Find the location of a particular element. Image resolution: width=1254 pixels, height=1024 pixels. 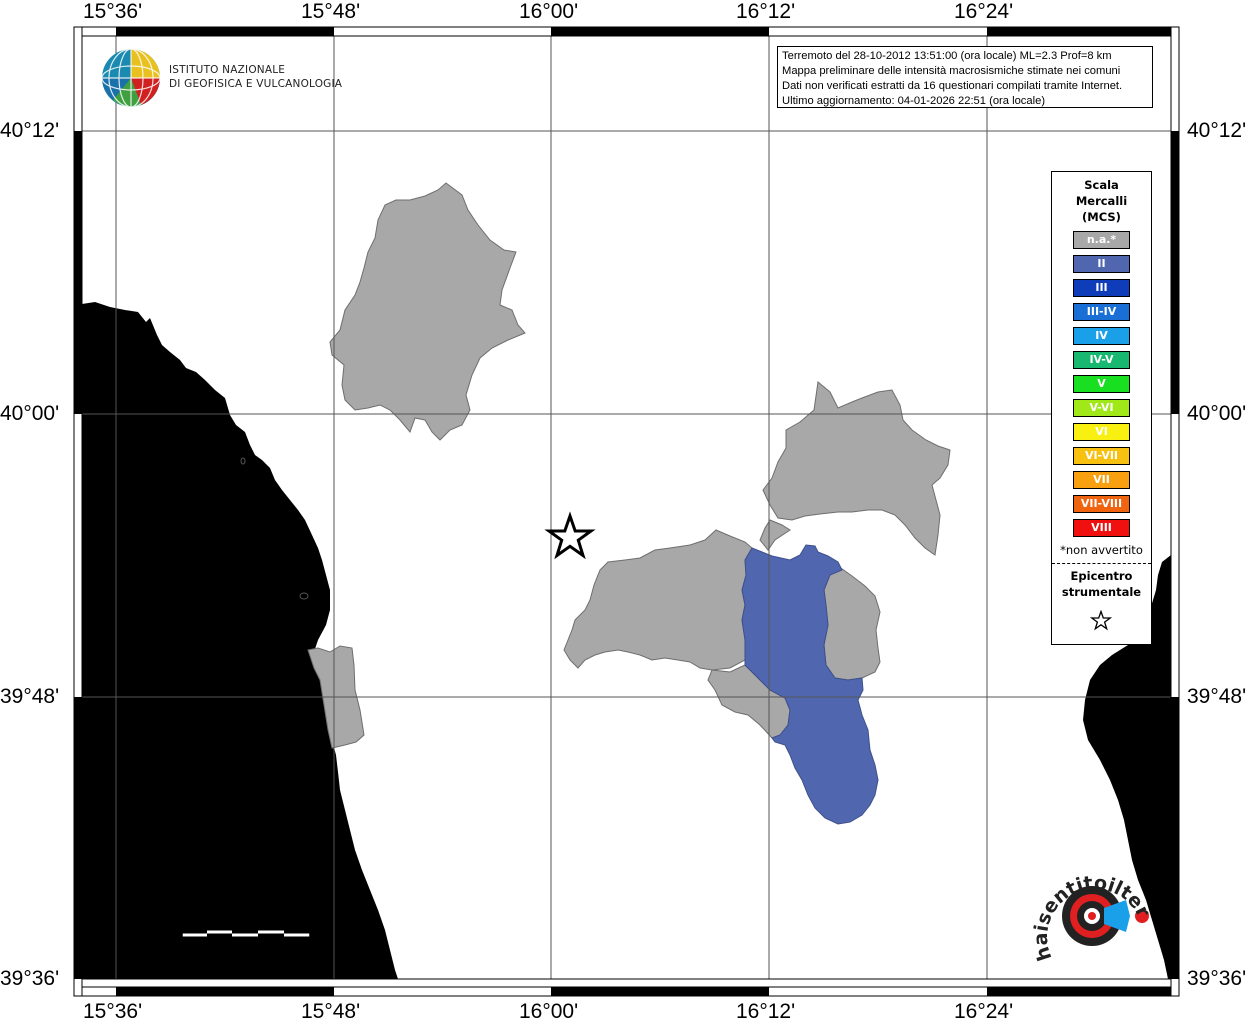

legend-item: IV-V is located at coordinates (1101, 360).